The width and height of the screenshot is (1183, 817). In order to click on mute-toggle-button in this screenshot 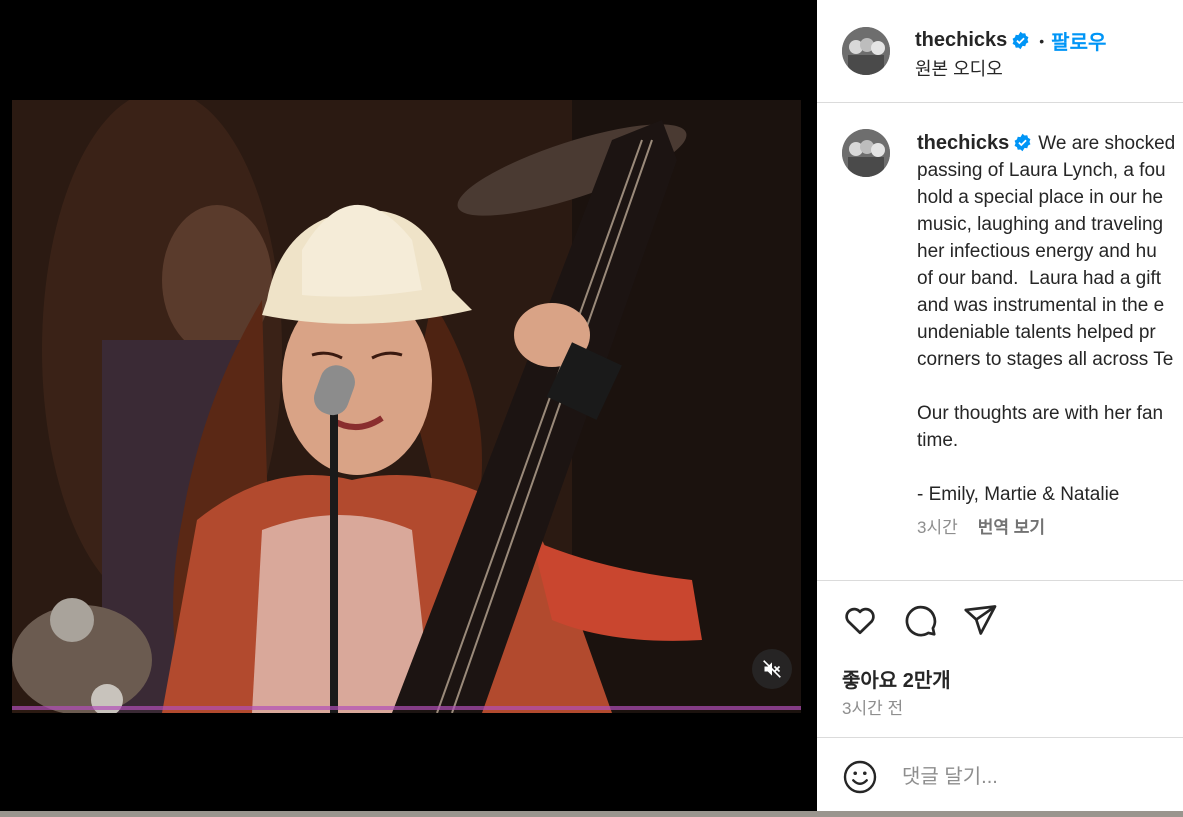, I will do `click(772, 669)`.